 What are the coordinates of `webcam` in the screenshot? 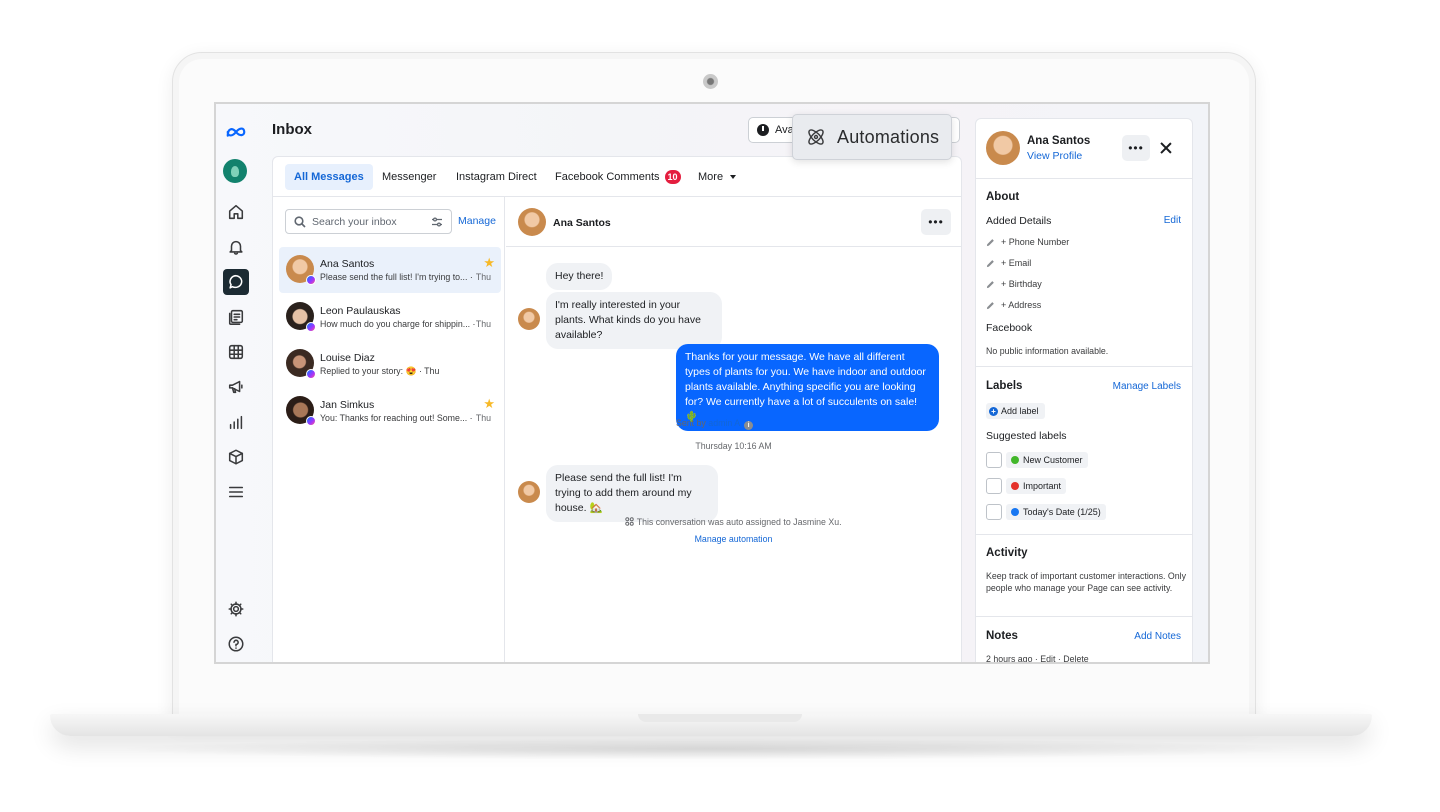 It's located at (710, 81).